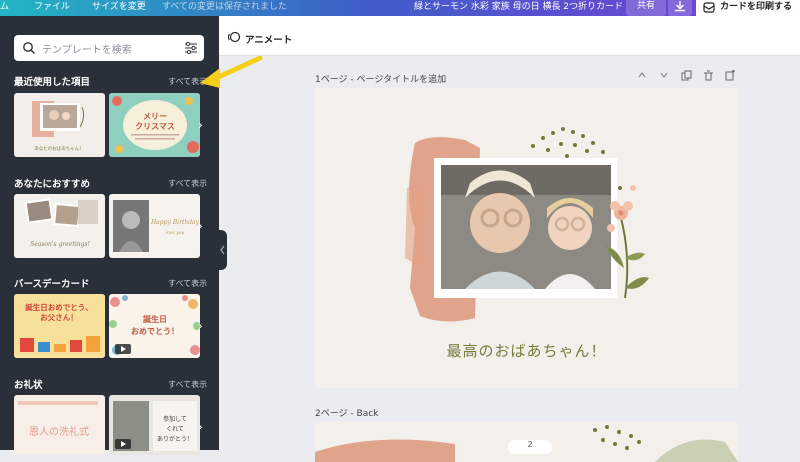  I want to click on scroll-right-thanks: ›, so click(204, 427).